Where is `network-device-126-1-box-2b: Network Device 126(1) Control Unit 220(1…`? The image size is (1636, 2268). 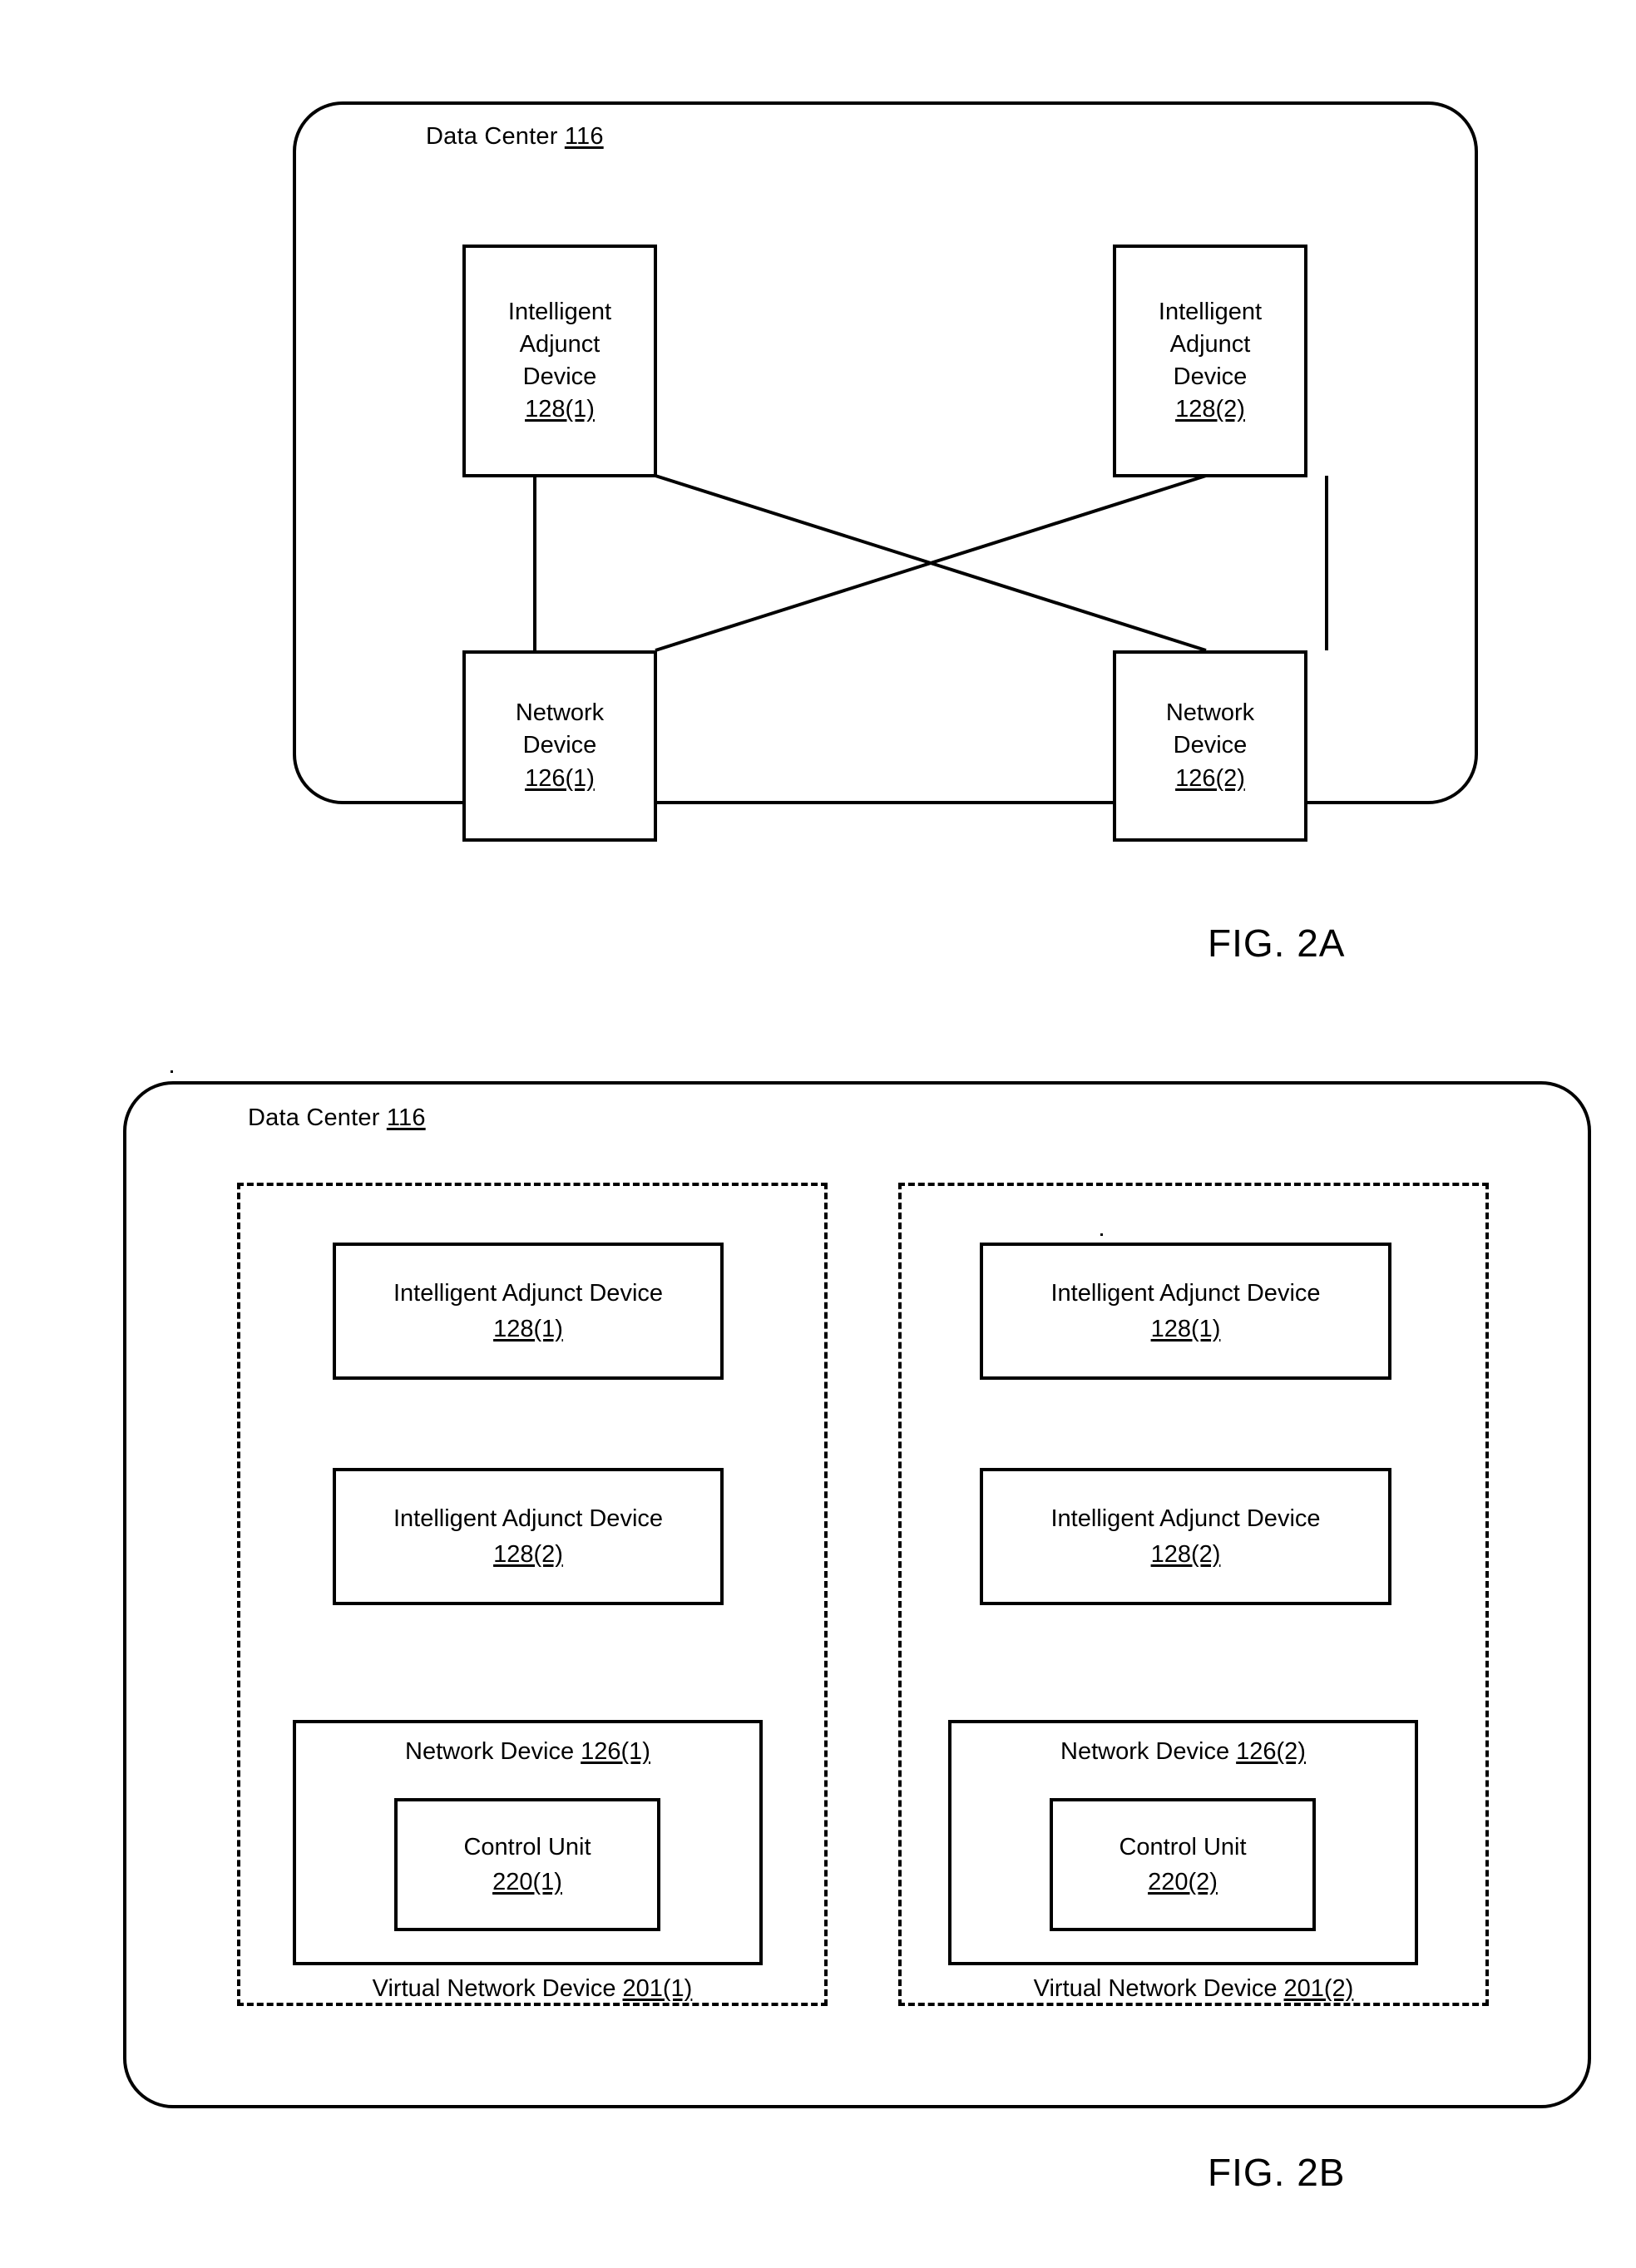 network-device-126-1-box-2b: Network Device 126(1) Control Unit 220(1… is located at coordinates (528, 1842).